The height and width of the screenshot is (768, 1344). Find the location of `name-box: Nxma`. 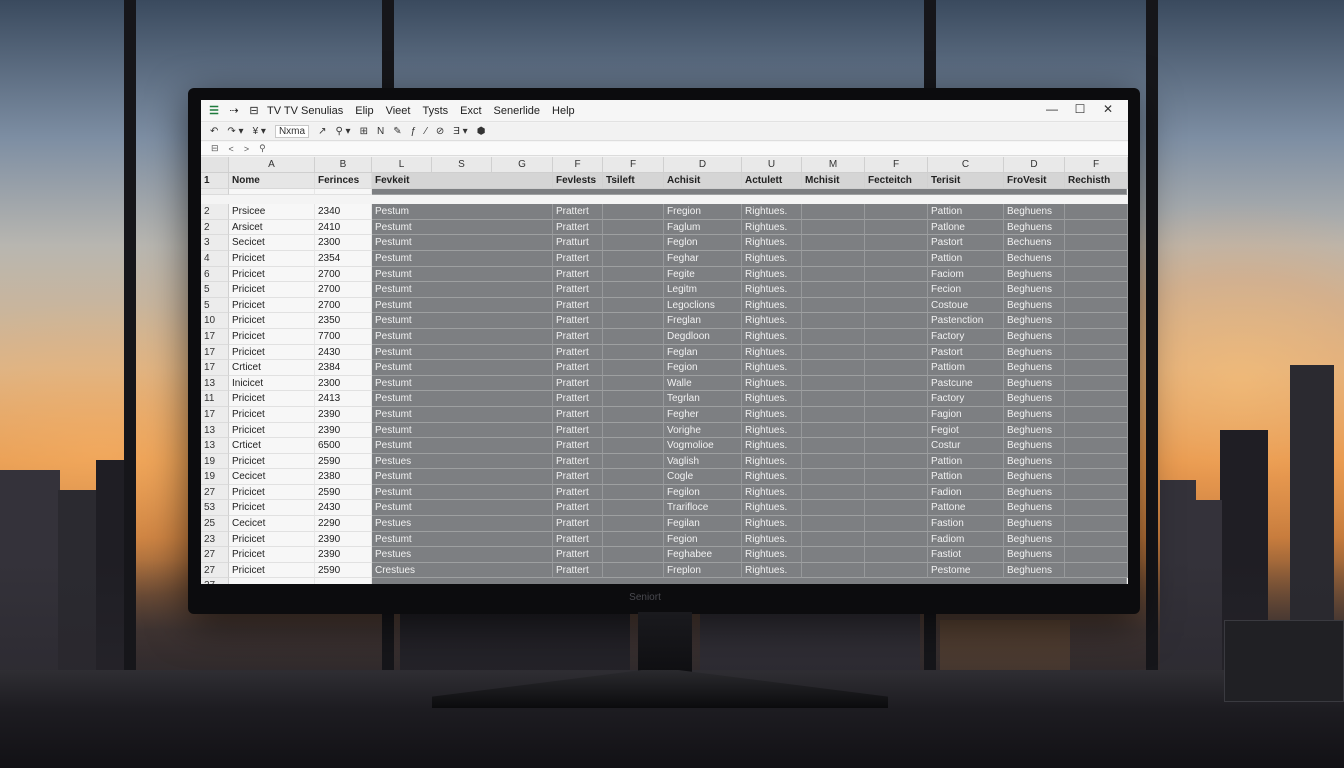

name-box: Nxma is located at coordinates (292, 131).